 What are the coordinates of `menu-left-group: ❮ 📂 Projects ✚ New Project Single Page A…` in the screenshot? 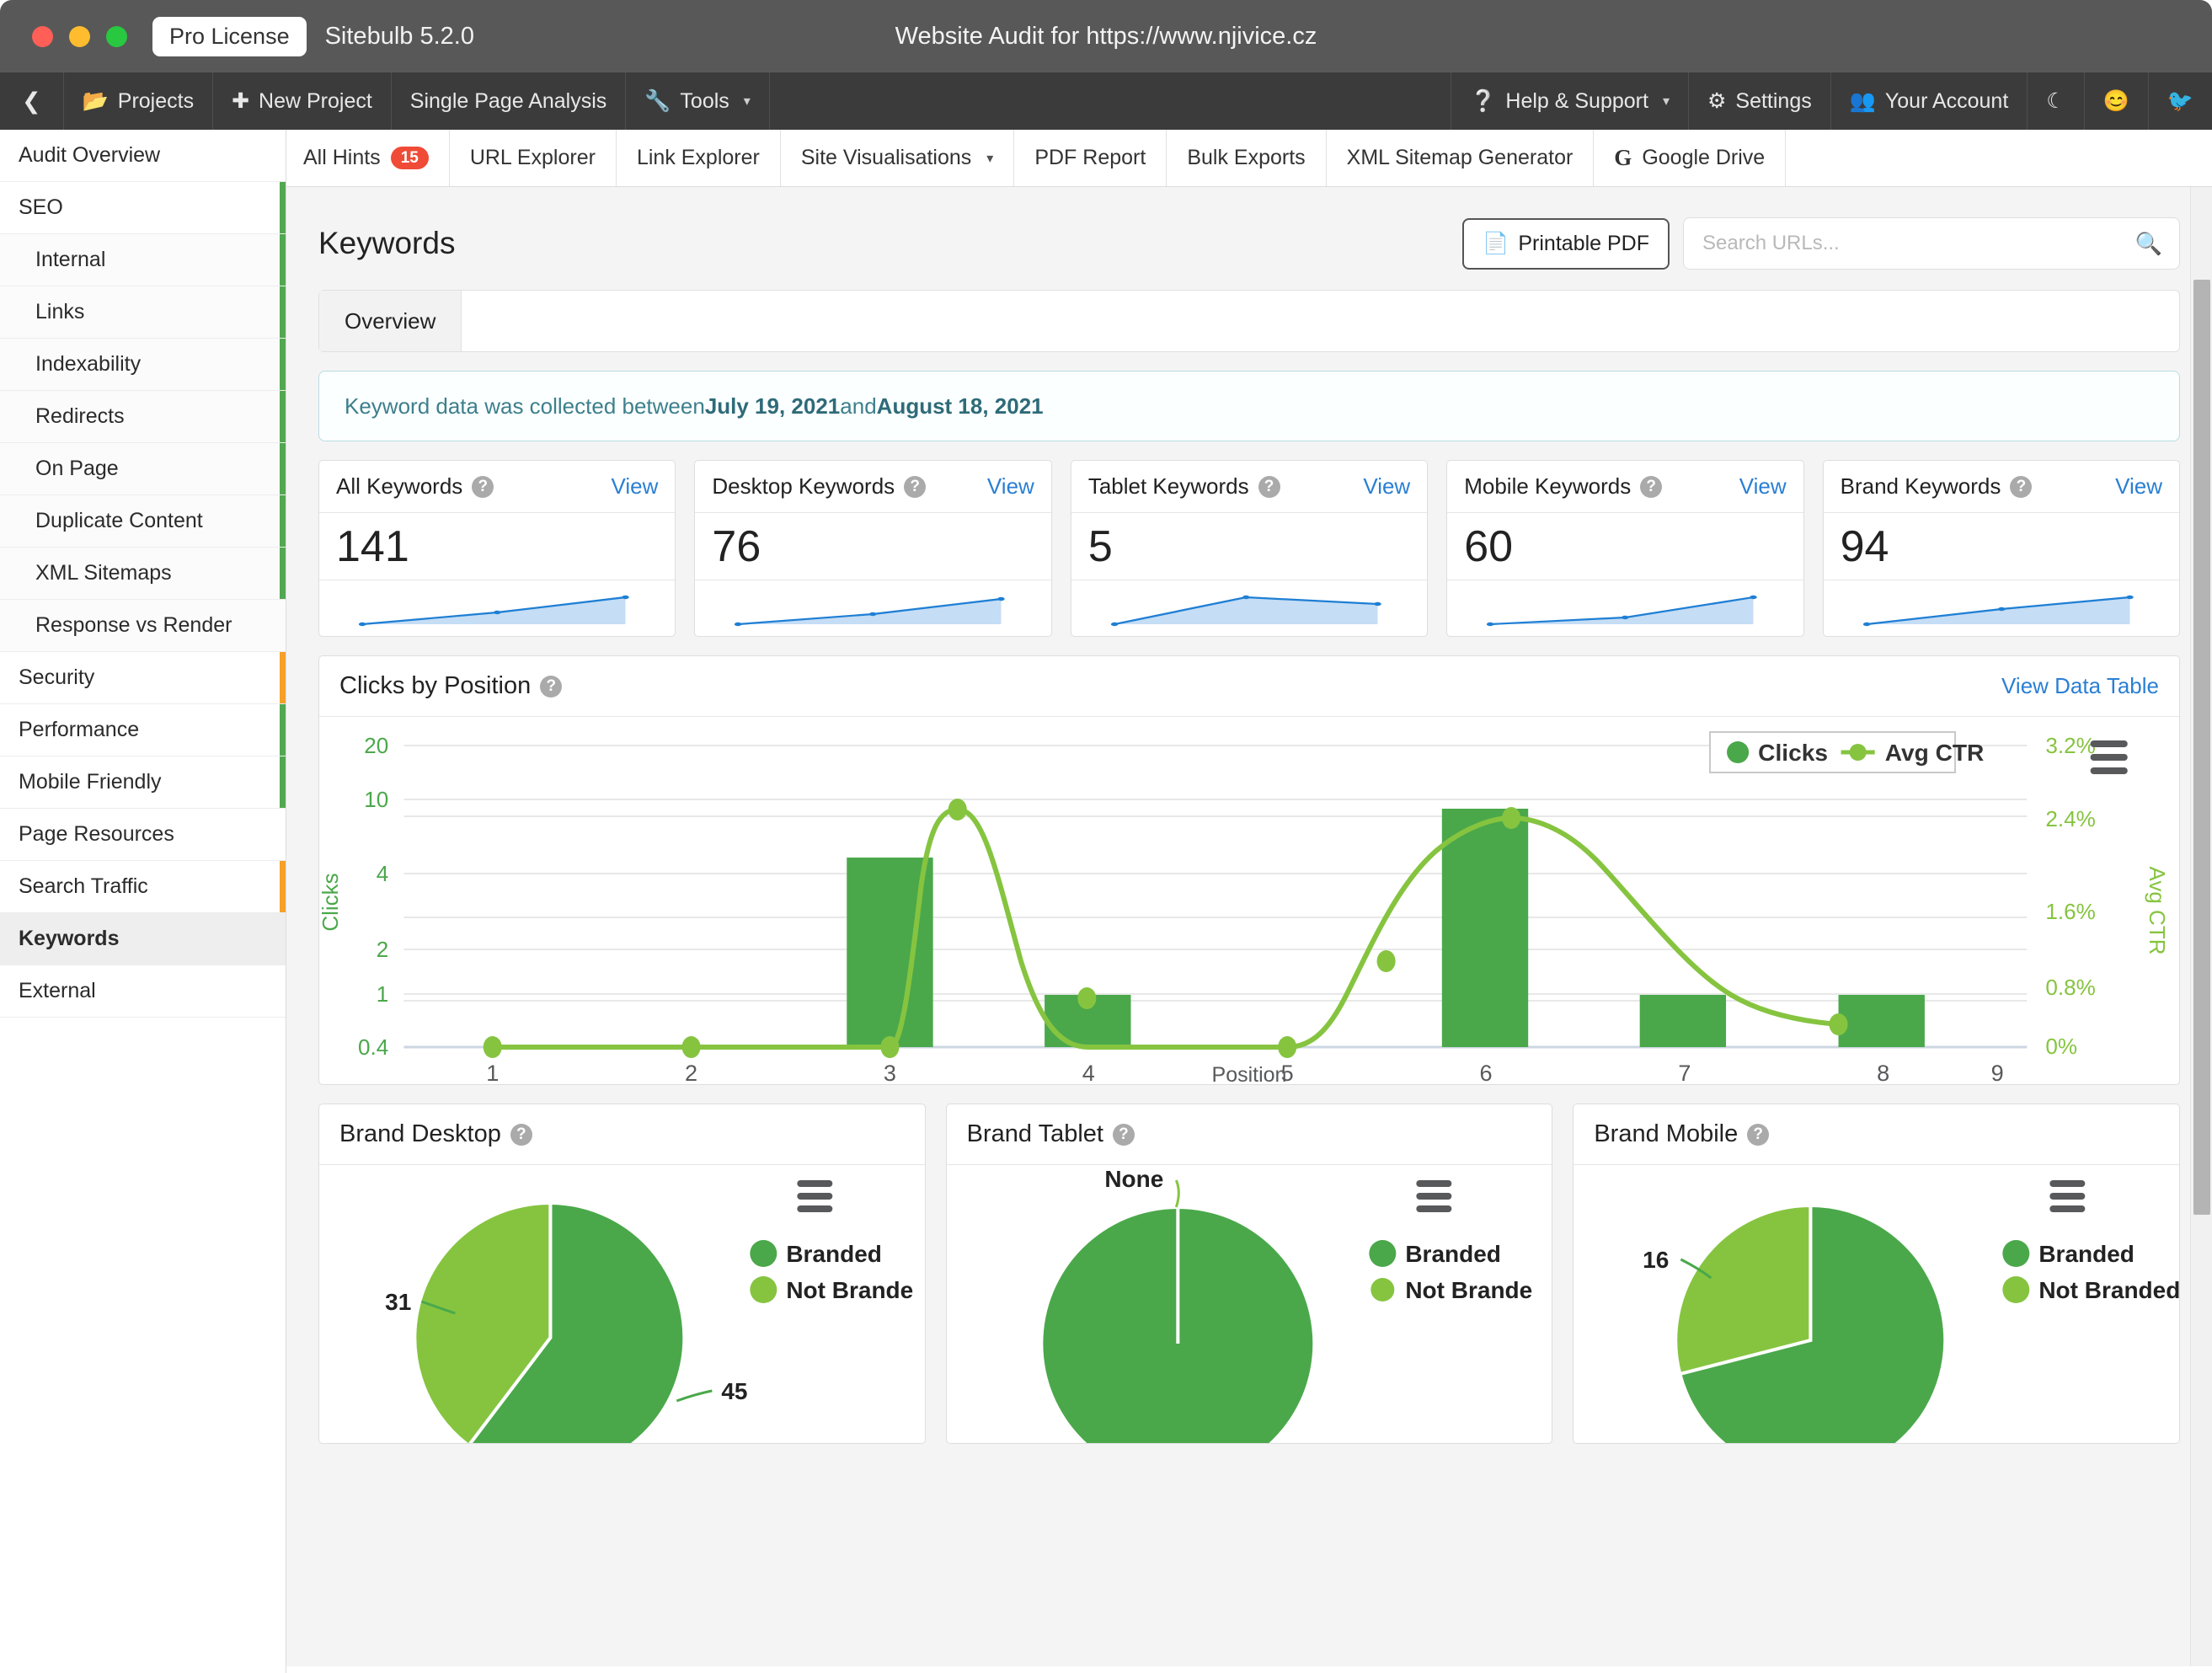 It's located at (385, 101).